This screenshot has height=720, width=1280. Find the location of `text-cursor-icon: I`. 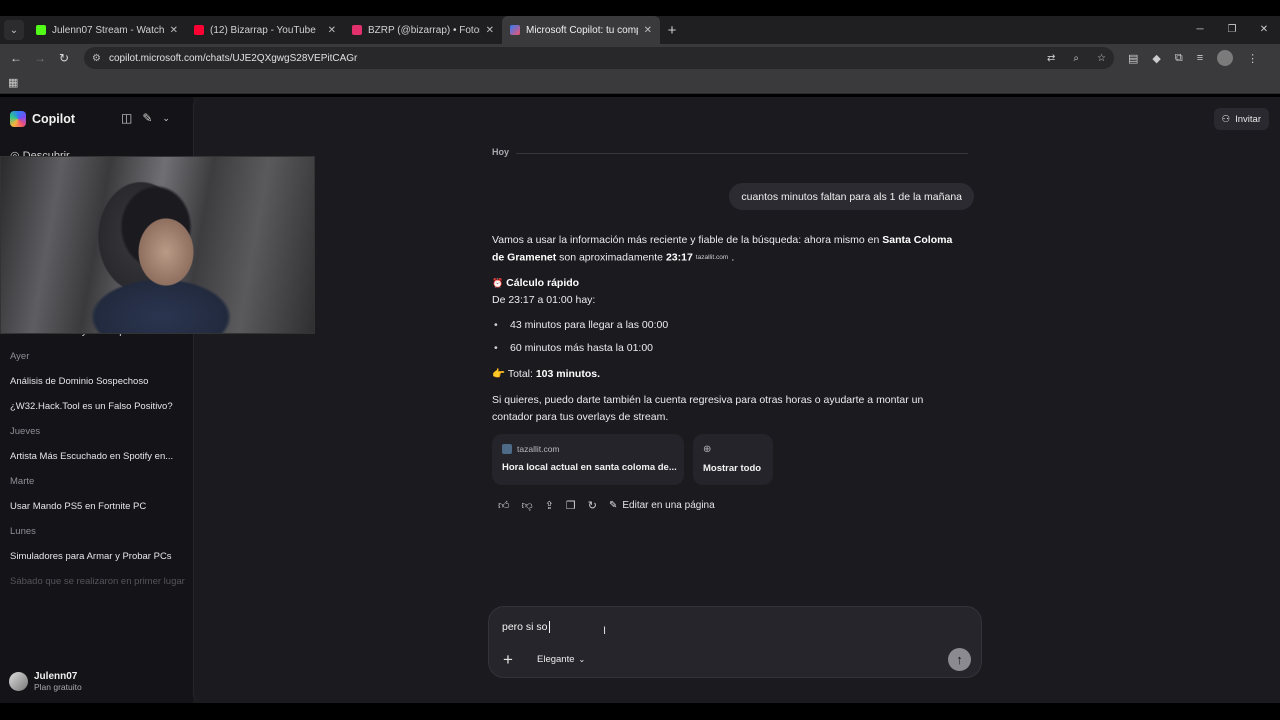

text-cursor-icon: I is located at coordinates (605, 631).